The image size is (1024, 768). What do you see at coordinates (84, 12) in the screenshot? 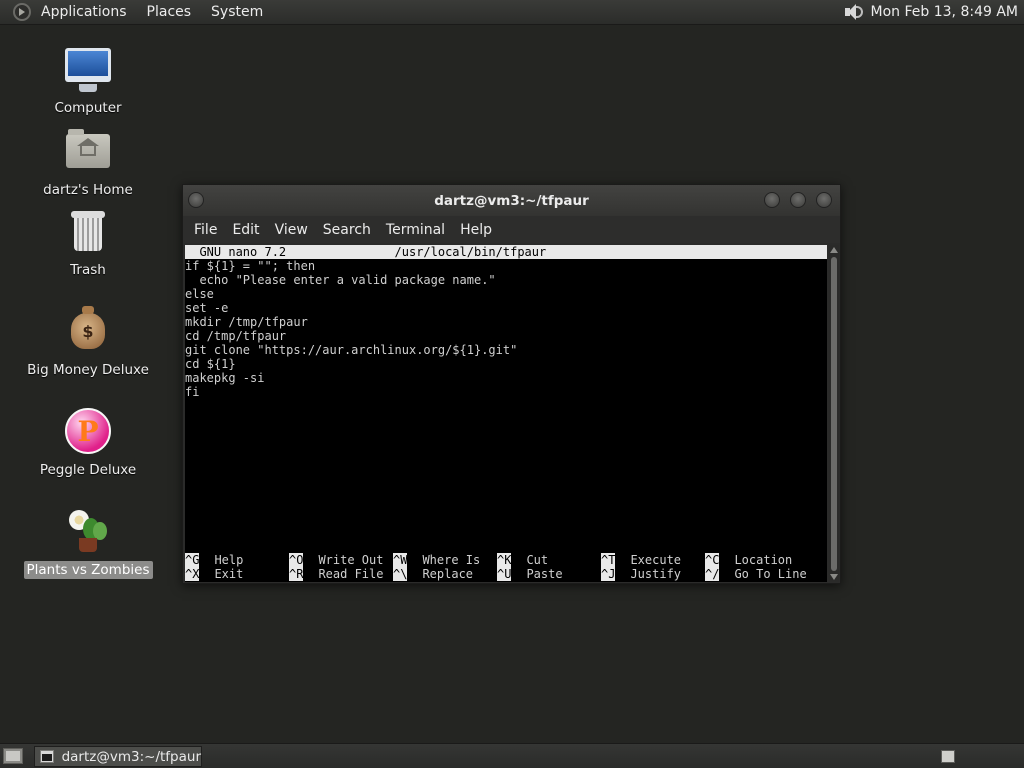
I see `applications-menu-label: Applications` at bounding box center [84, 12].